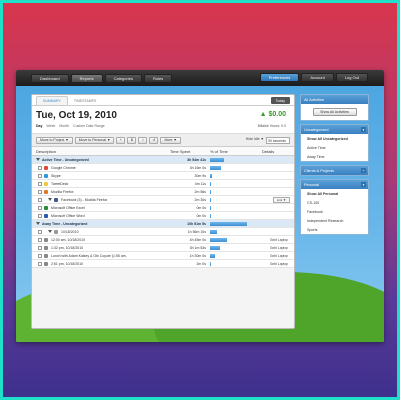 The height and width of the screenshot is (400, 400). Describe the element at coordinates (85, 101) in the screenshot. I see `tab-timestamps: TIMESTAMPS` at that location.